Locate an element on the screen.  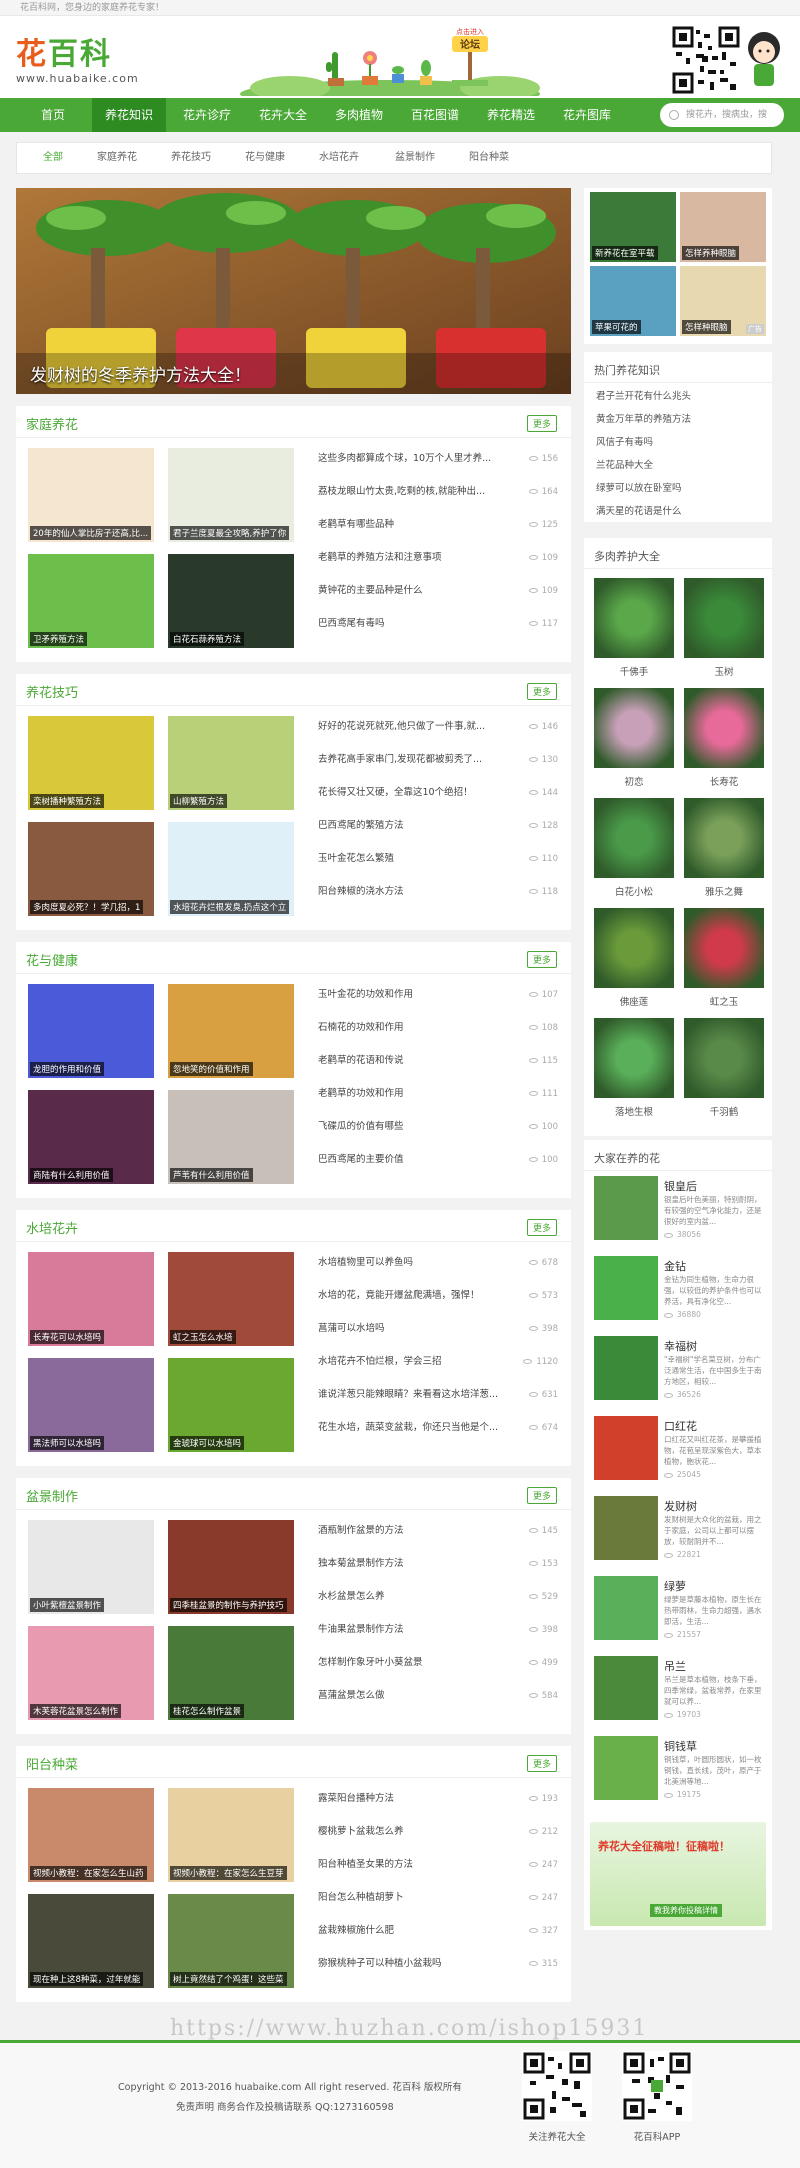
article-list-item: 花长得又壮又硬，全靠这10个绝招！ 144 is located at coordinates (438, 793).